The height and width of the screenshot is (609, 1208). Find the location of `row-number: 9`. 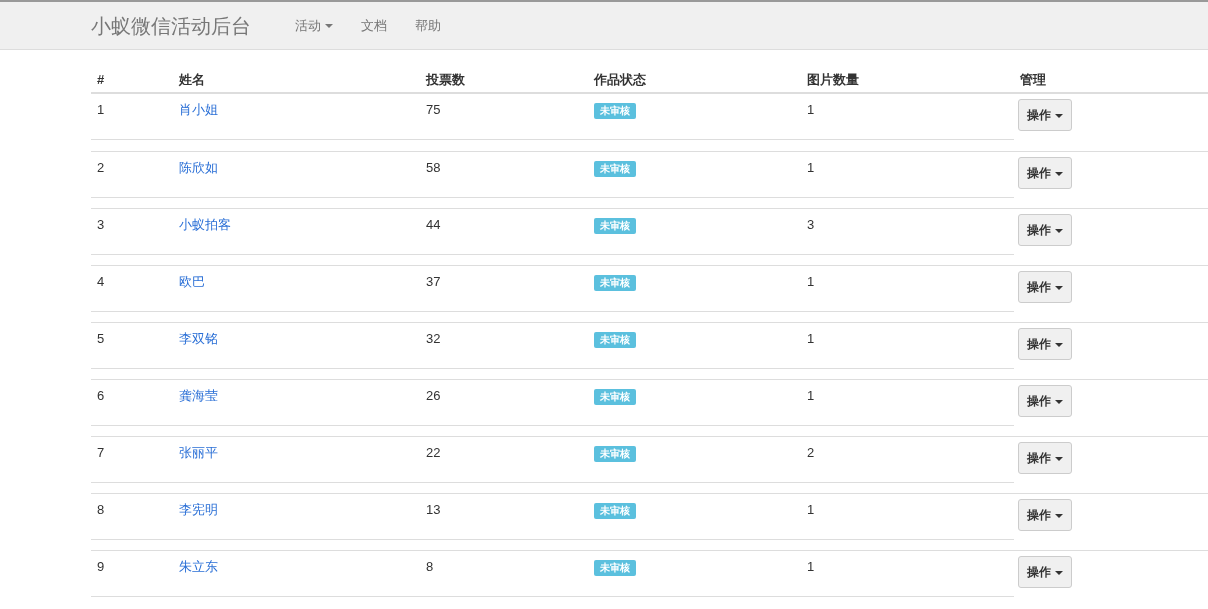

row-number: 9 is located at coordinates (101, 566).